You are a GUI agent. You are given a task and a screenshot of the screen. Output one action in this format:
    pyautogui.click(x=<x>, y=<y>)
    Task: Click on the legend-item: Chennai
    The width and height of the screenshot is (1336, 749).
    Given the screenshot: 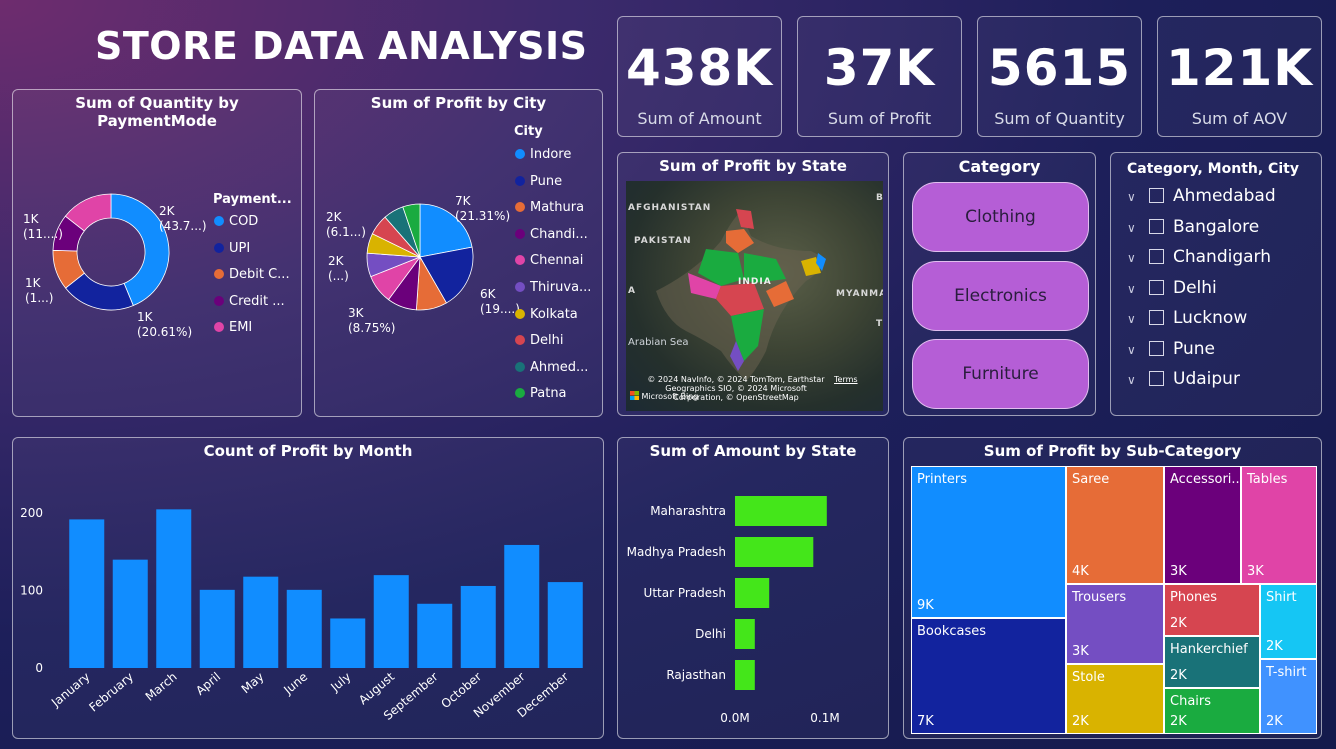 What is the action you would take?
    pyautogui.click(x=549, y=260)
    